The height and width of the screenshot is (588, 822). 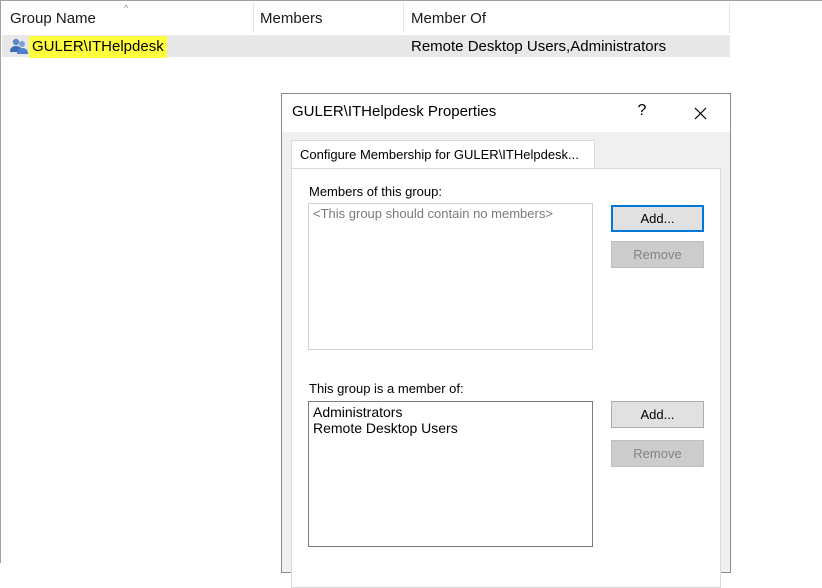 I want to click on member-of-cell: Remote Desktop Users,Administrators, so click(x=539, y=46).